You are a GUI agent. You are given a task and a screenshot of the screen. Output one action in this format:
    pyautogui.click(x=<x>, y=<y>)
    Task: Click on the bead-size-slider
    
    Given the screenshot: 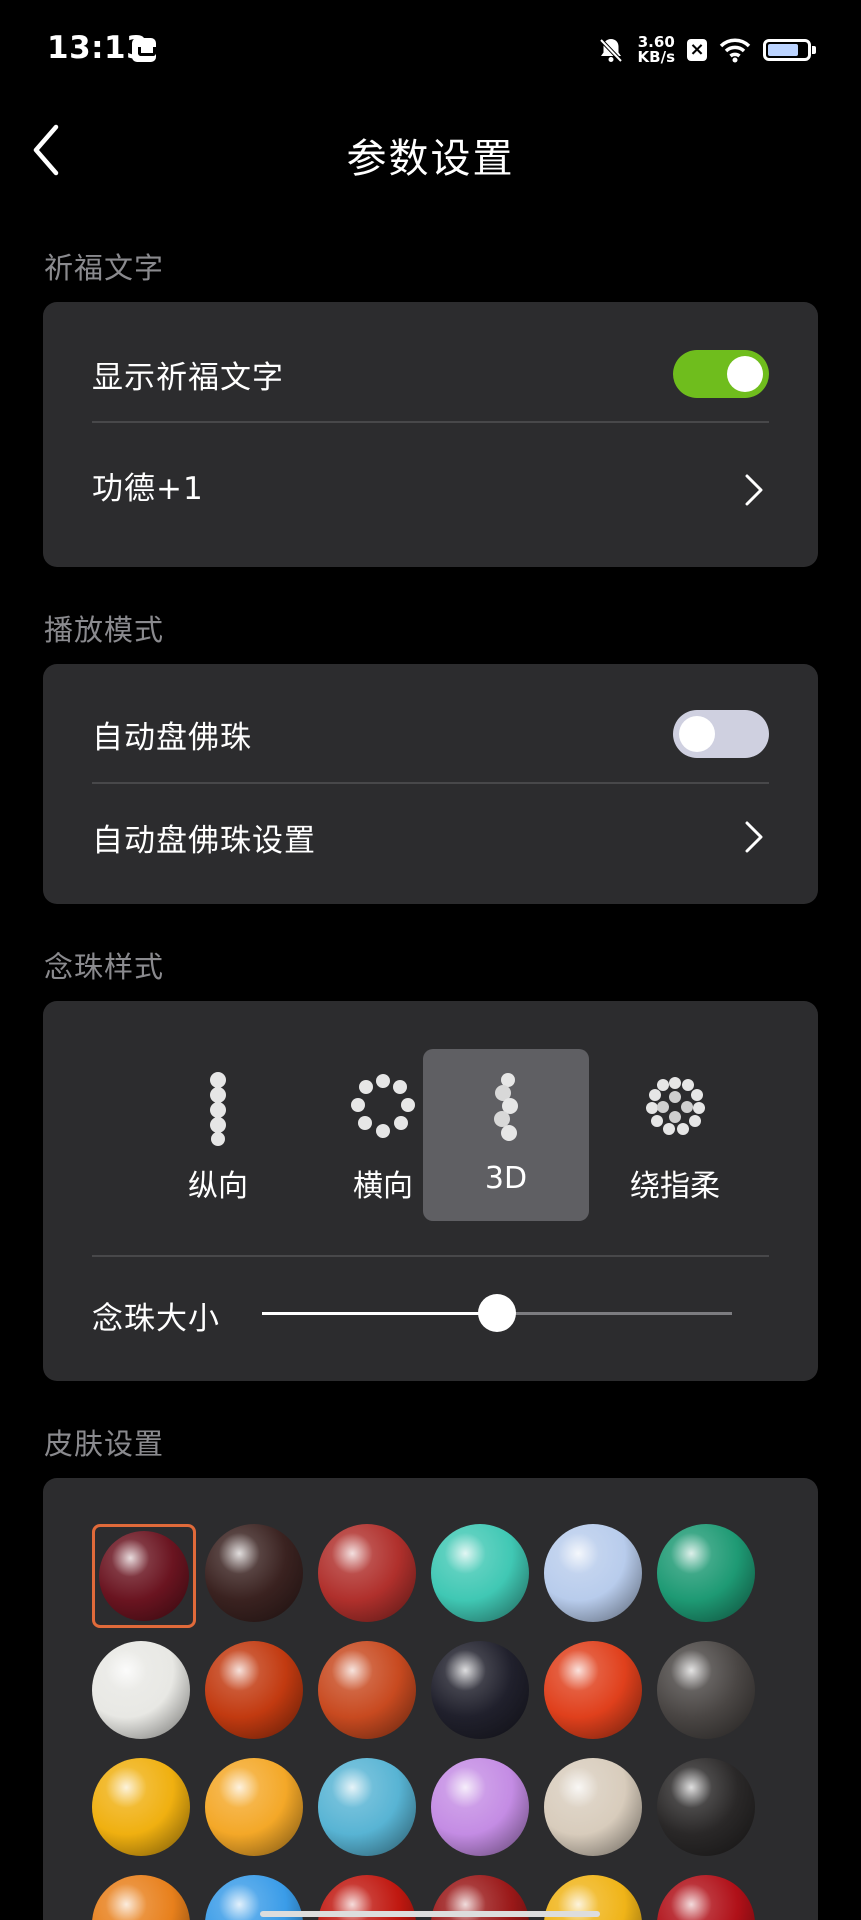 What is the action you would take?
    pyautogui.click(x=497, y=1313)
    